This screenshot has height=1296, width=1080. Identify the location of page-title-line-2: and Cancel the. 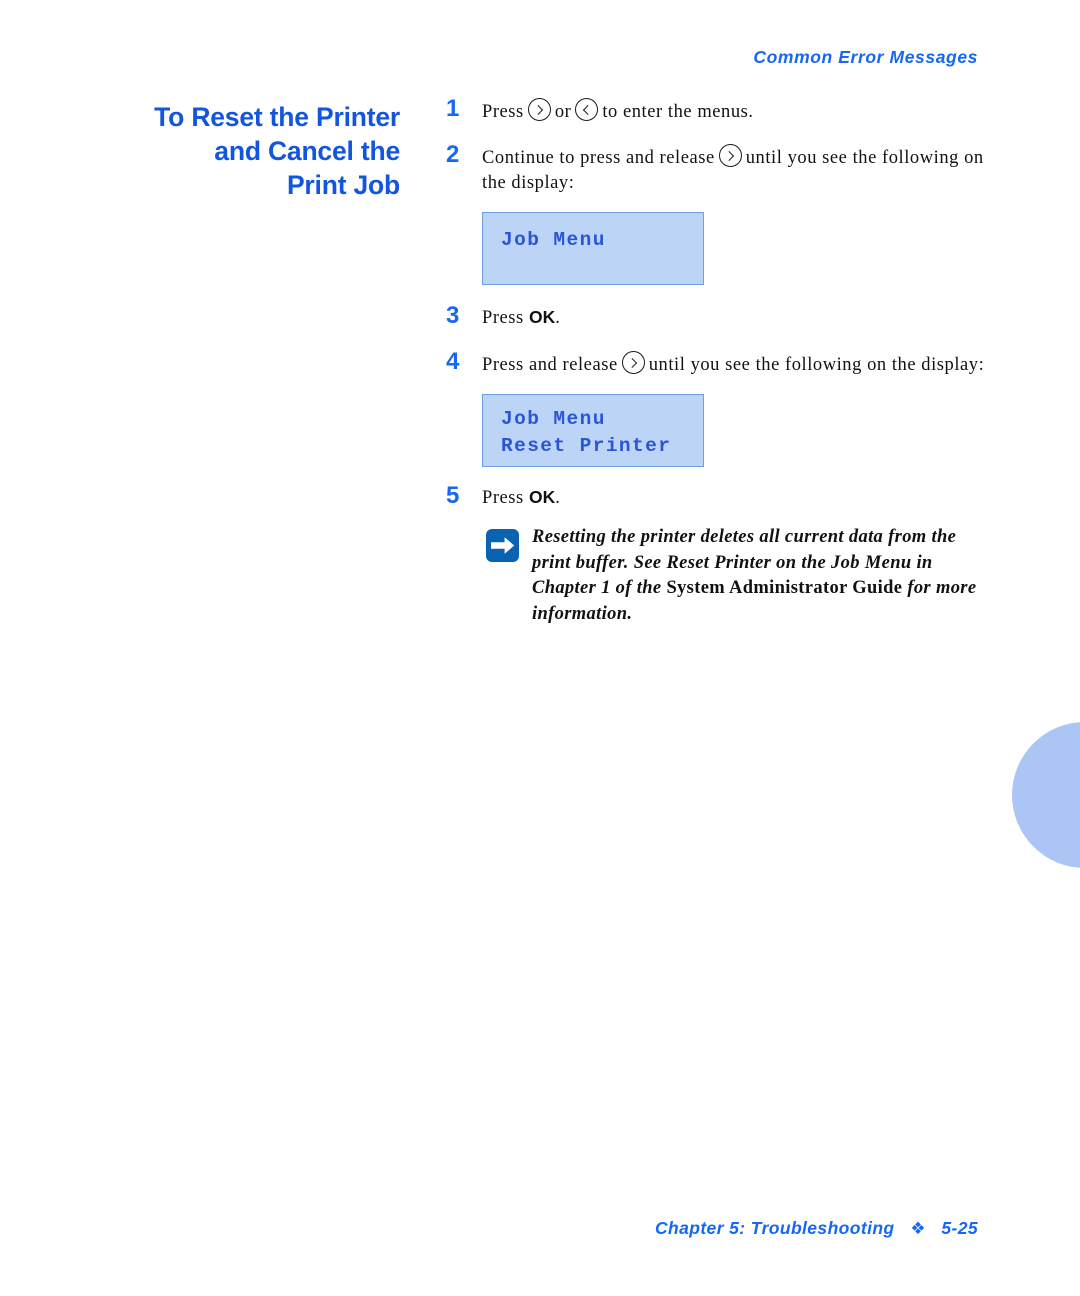
(307, 151).